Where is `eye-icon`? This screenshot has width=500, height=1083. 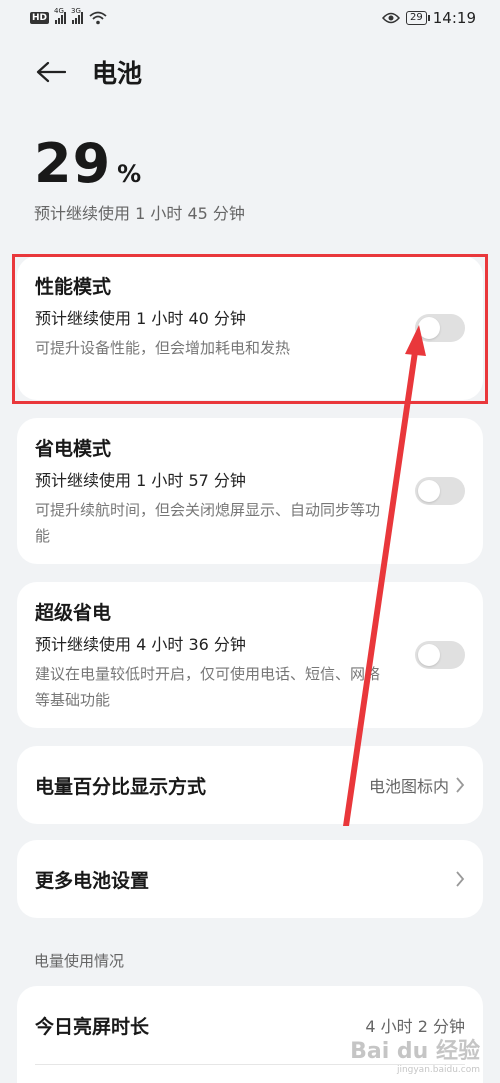
eye-icon is located at coordinates (391, 18).